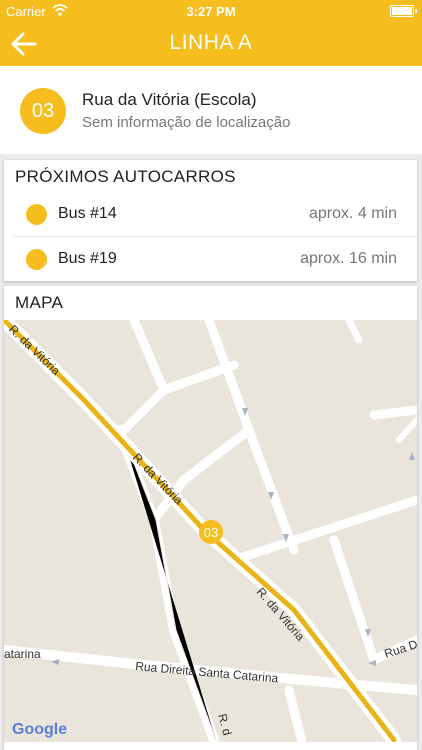 This screenshot has width=422, height=750. I want to click on stop-marker-label: 03, so click(211, 532).